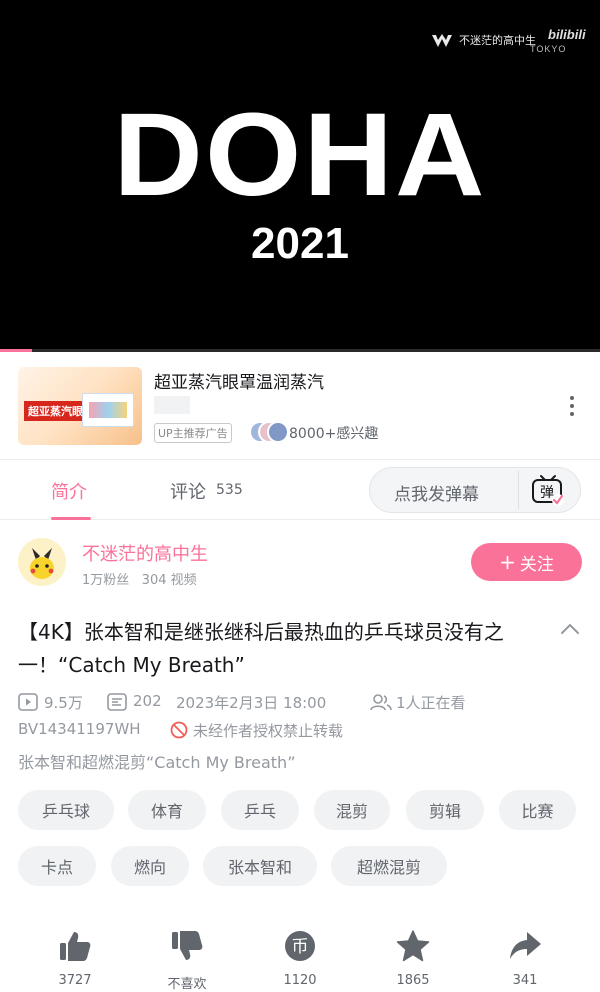 The image size is (600, 992). I want to click on tag-chip: 乒乓, so click(260, 810).